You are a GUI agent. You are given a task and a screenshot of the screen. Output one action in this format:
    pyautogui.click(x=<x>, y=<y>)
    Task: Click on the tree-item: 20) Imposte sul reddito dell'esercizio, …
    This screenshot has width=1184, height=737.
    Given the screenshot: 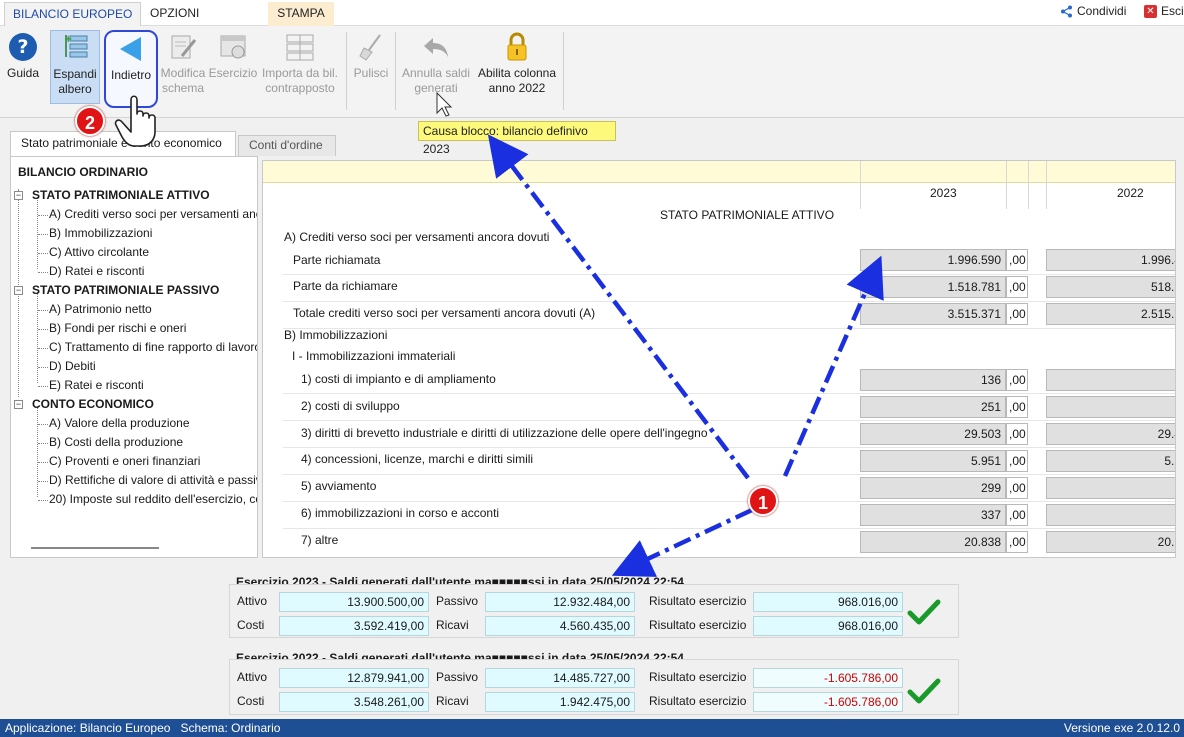 What is the action you would take?
    pyautogui.click(x=153, y=499)
    